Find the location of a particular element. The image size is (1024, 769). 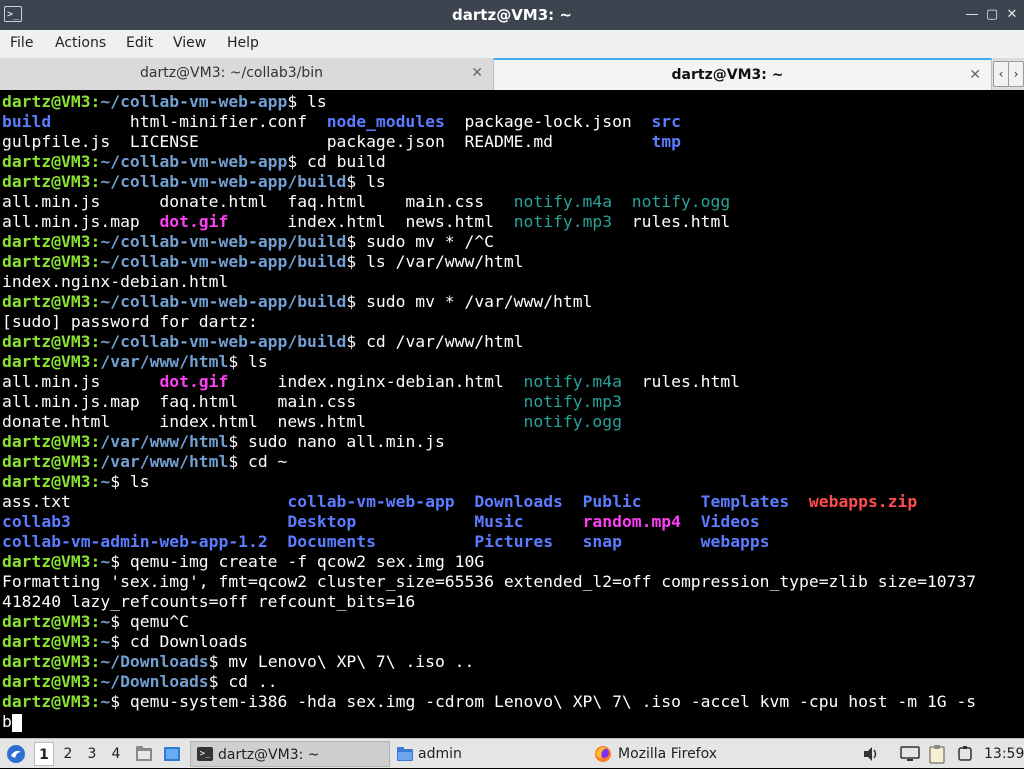

file-manager-icon is located at coordinates (144, 754).